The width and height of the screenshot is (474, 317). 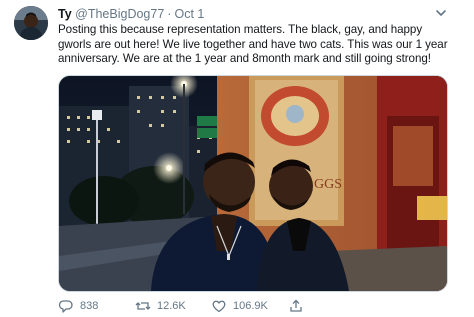 What do you see at coordinates (78, 306) in the screenshot?
I see `reply-button: 838` at bounding box center [78, 306].